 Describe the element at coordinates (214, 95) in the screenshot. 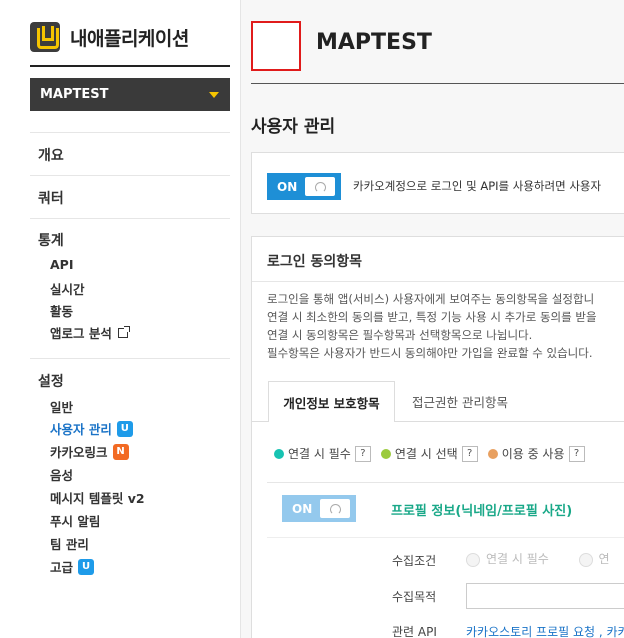

I see `caret-down-icon` at that location.